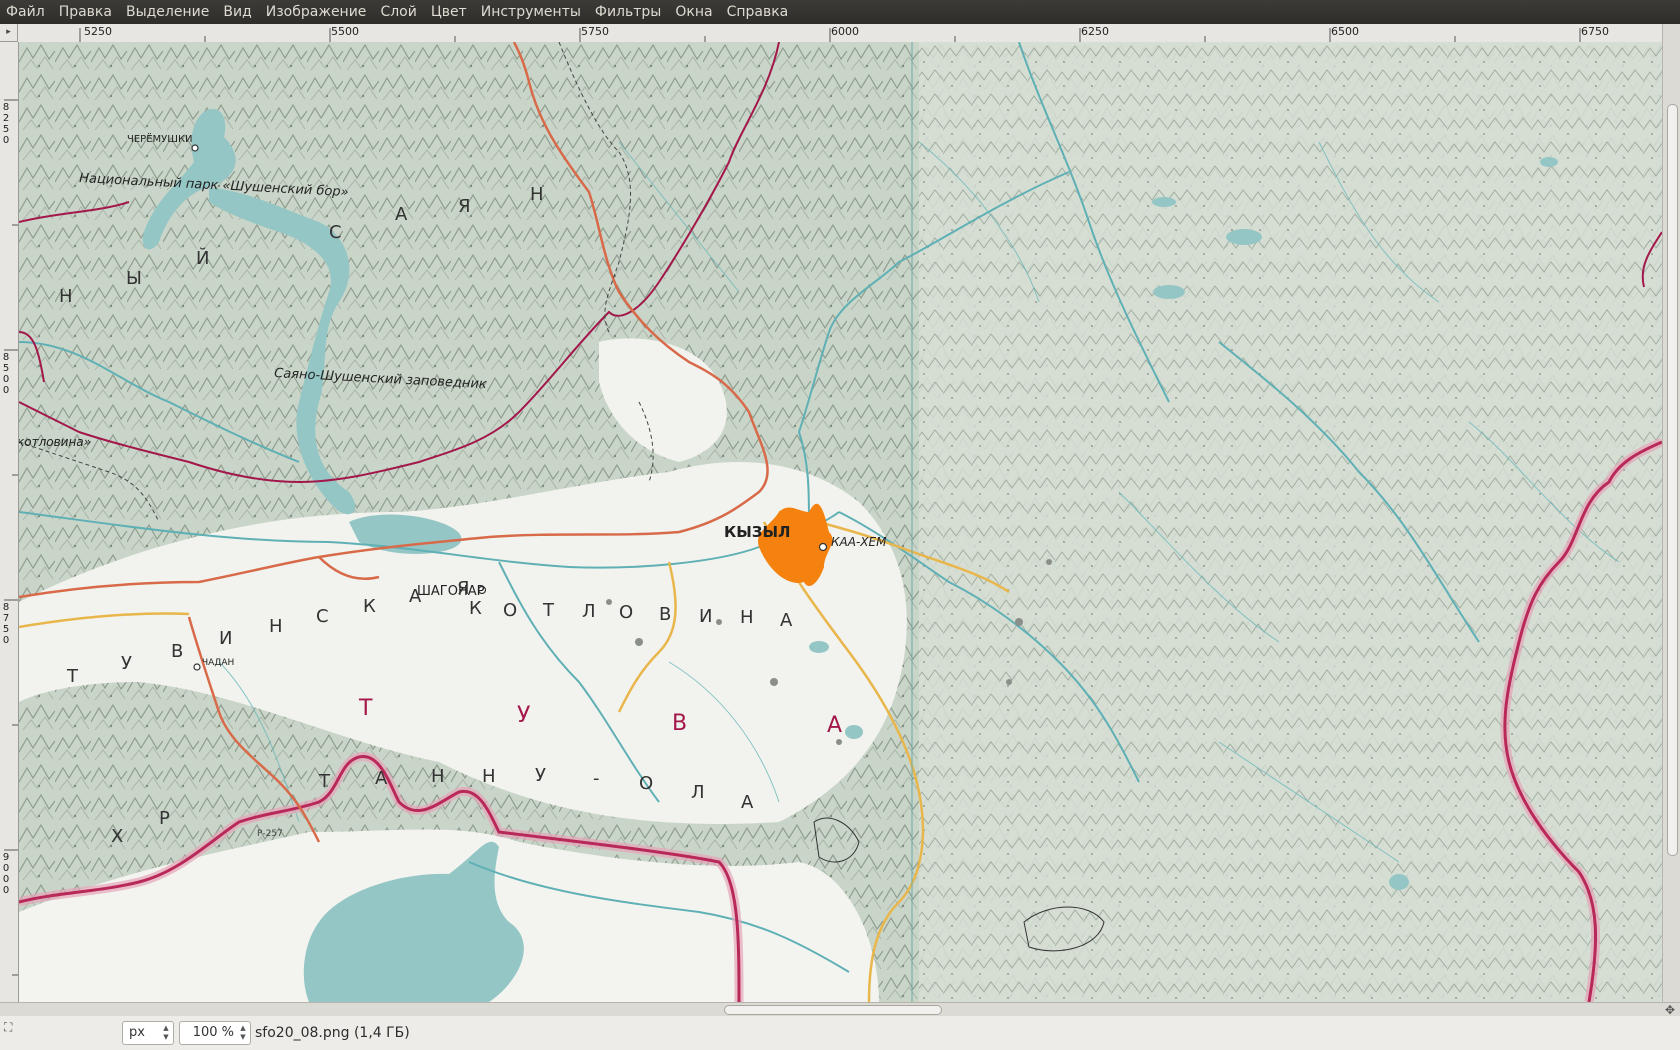  What do you see at coordinates (164, 818) in the screenshot?
I see `khr-letter: Р` at bounding box center [164, 818].